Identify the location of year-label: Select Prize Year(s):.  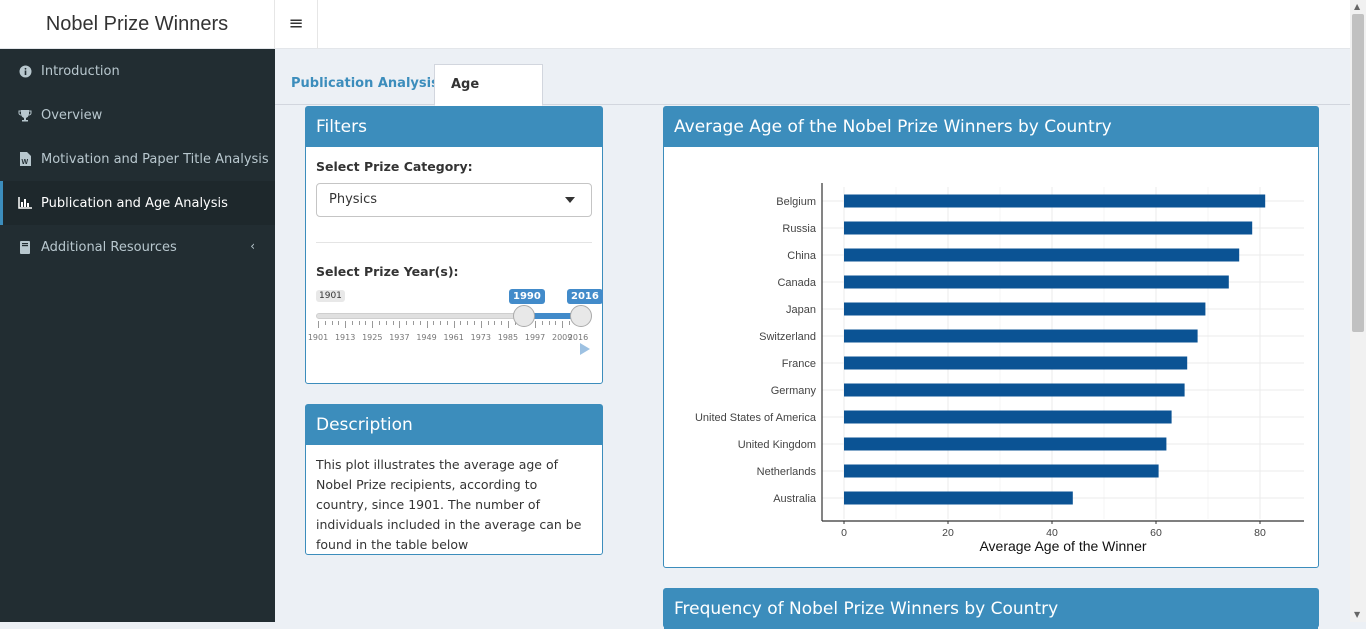
(387, 271).